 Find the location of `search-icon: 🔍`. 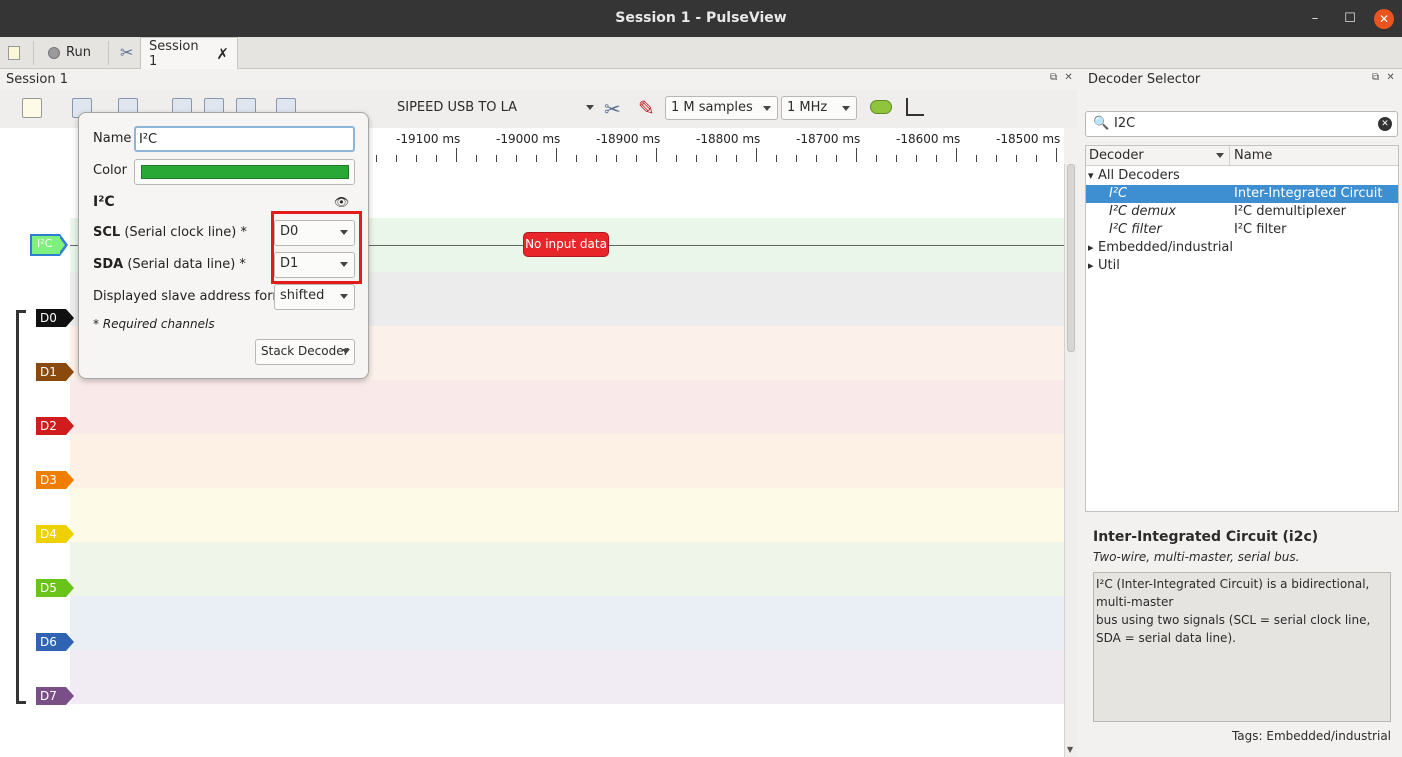

search-icon: 🔍 is located at coordinates (1101, 123).